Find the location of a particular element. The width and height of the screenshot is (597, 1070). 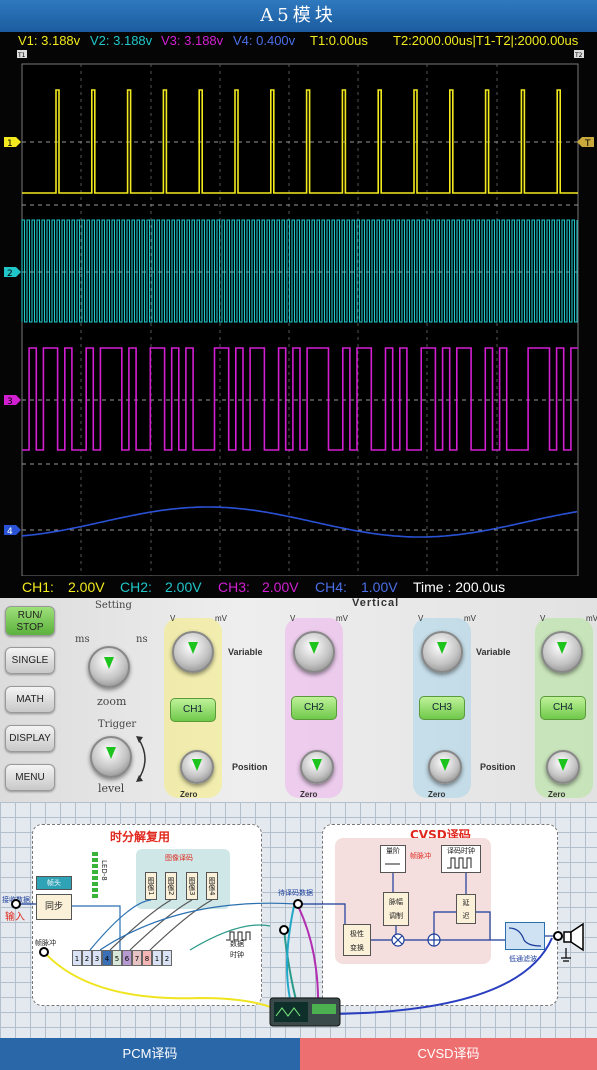

window-title: A5模块 is located at coordinates (298, 16).